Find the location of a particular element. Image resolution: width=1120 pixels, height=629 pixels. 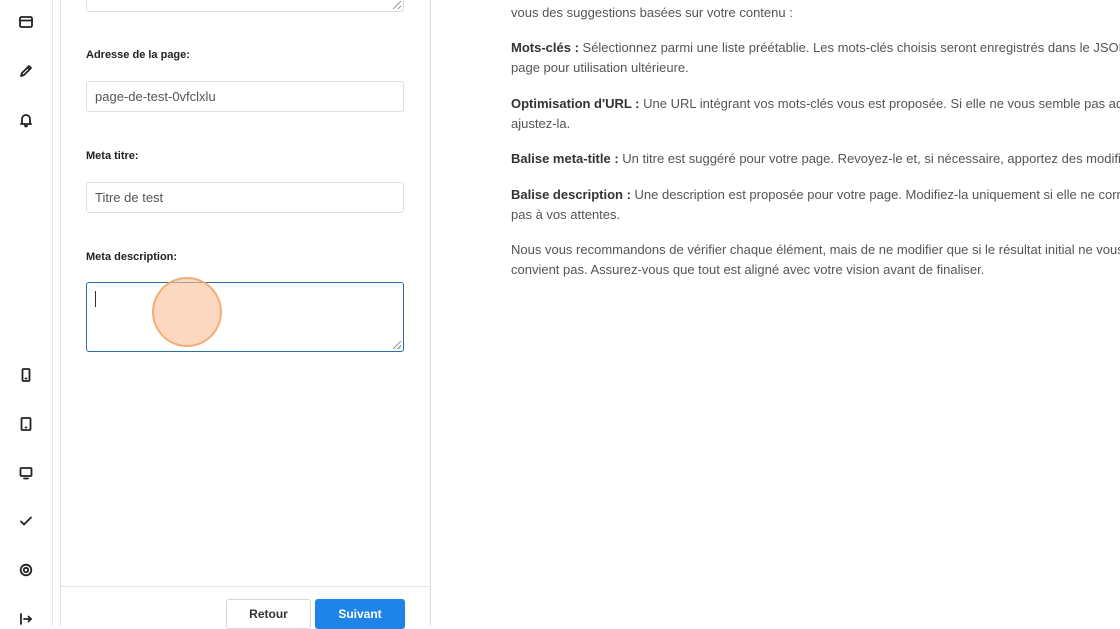

description-line2: pas à vos attentes. is located at coordinates (566, 214).